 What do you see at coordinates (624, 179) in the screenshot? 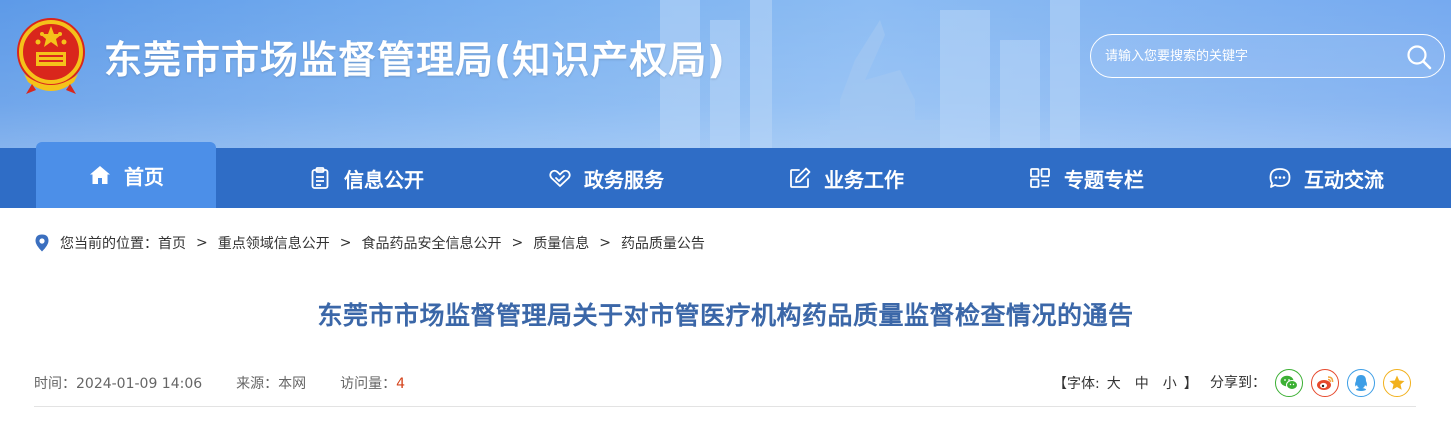
I see `nav-label: 政务服务` at bounding box center [624, 179].